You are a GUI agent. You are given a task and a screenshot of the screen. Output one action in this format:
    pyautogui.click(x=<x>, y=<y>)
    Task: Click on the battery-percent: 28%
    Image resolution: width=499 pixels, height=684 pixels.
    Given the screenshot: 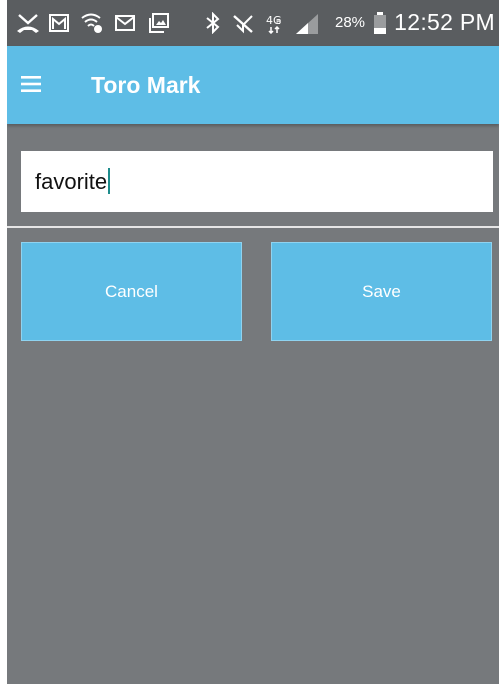 What is the action you would take?
    pyautogui.click(x=350, y=22)
    